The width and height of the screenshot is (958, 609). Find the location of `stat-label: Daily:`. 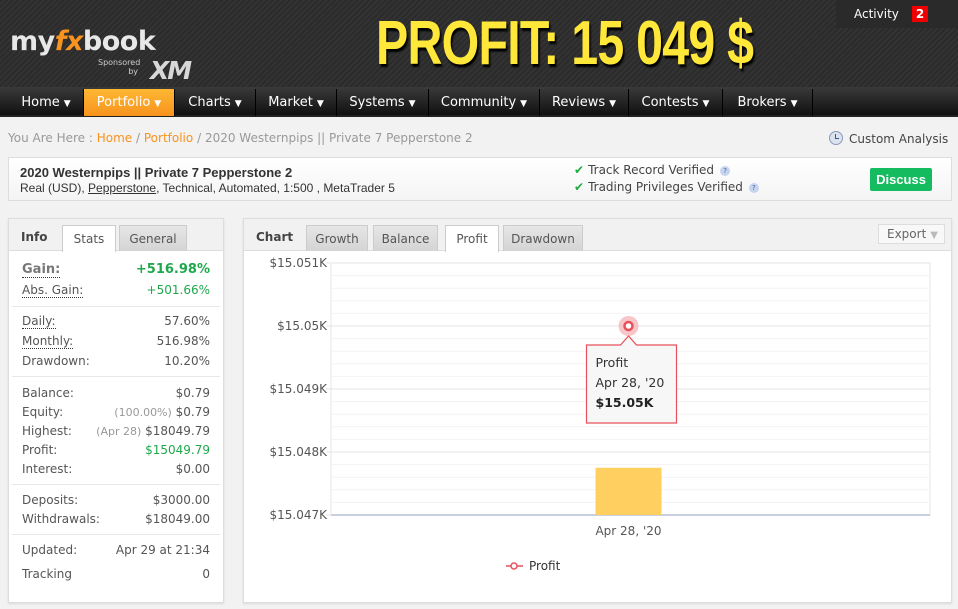

stat-label: Daily: is located at coordinates (39, 321).